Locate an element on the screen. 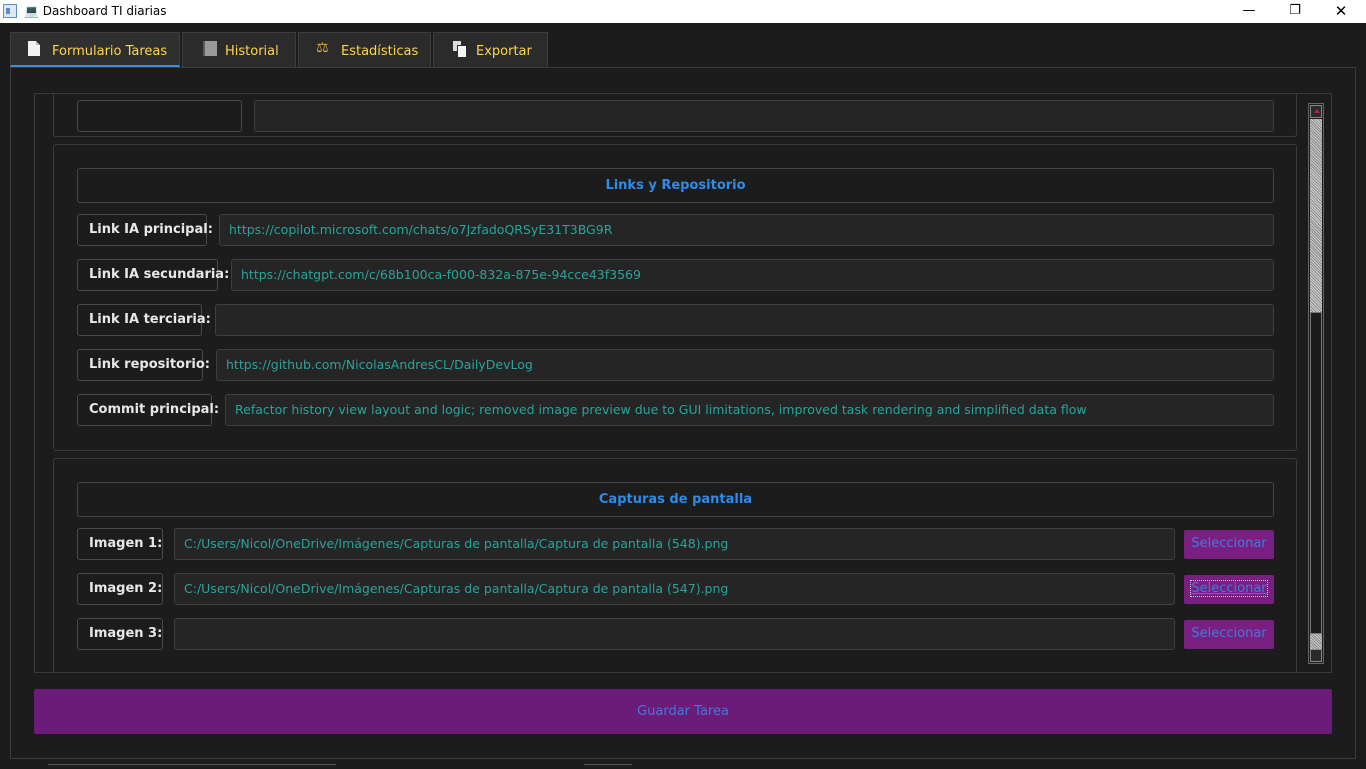  select-imagen-1-button: Seleccionar is located at coordinates (1229, 544).